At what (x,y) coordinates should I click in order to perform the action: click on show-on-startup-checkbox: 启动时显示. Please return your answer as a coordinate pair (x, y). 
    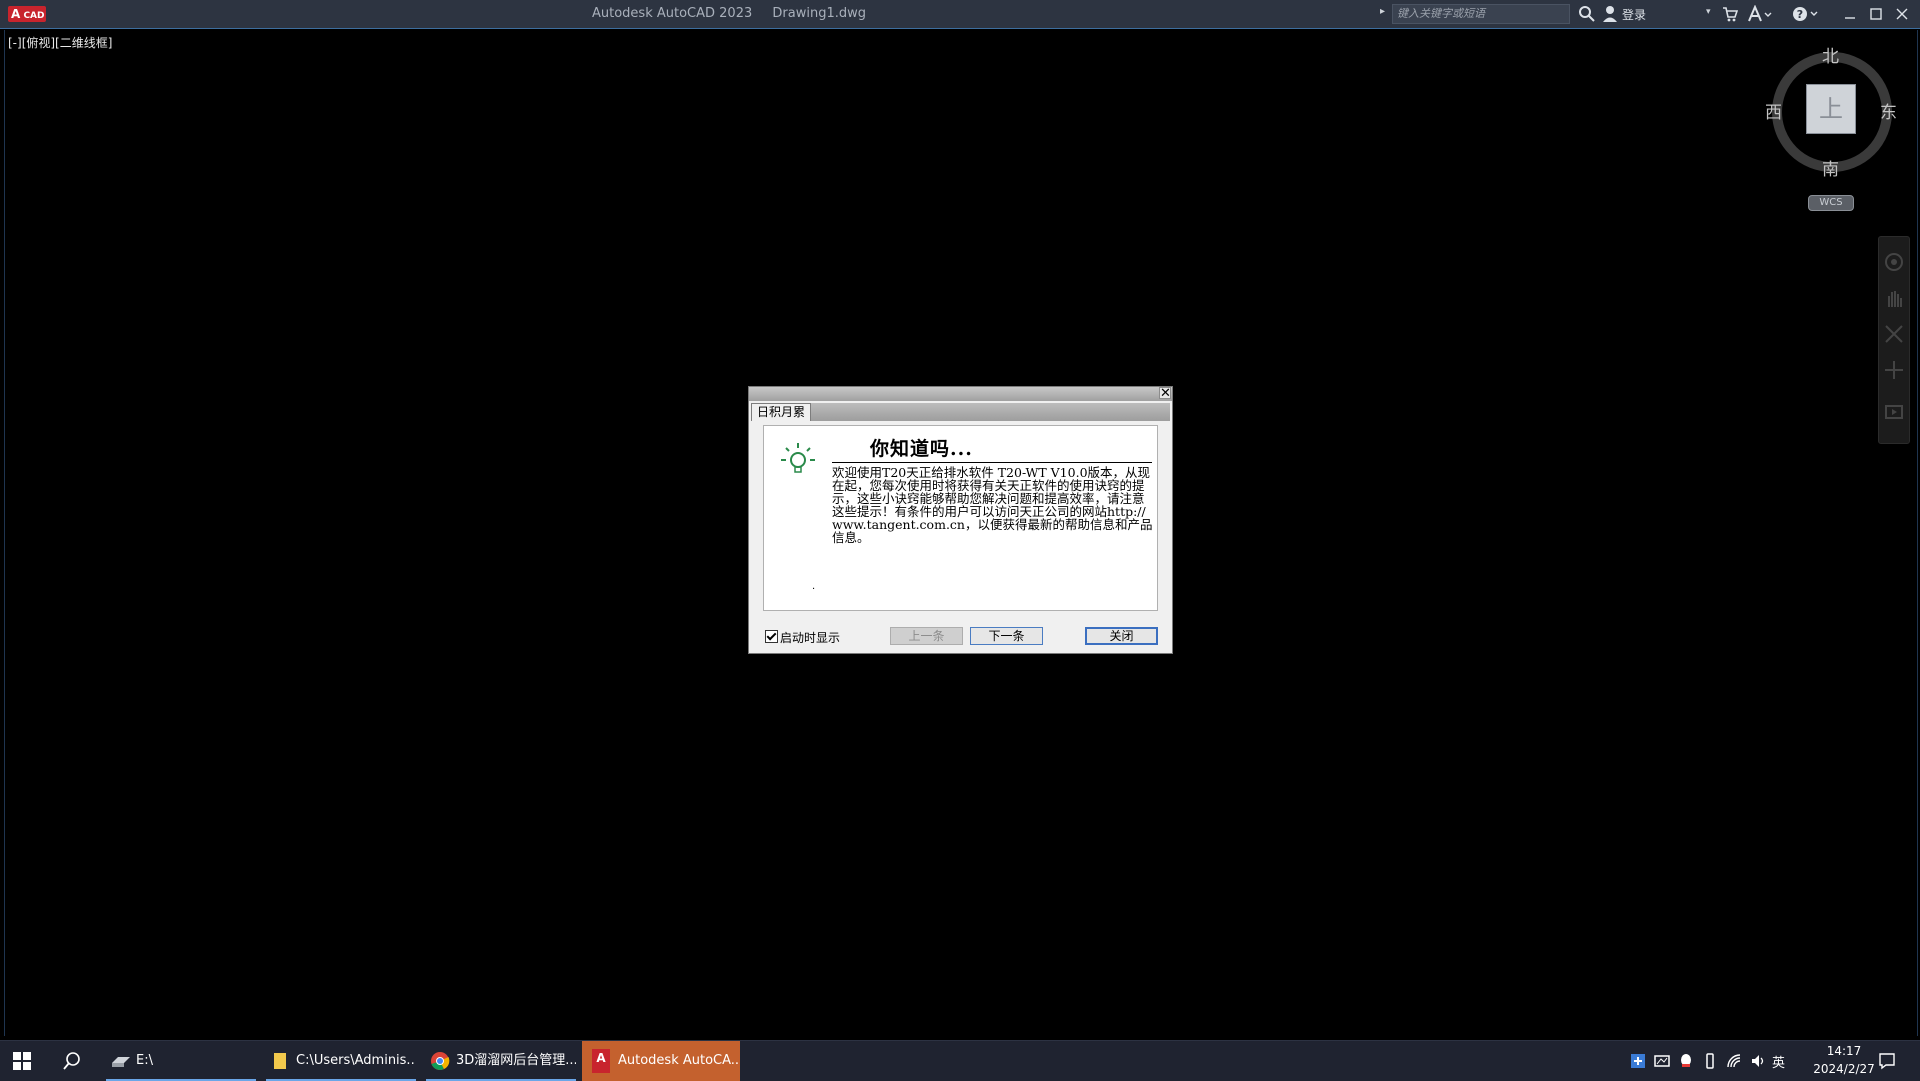
    Looking at the image, I should click on (802, 637).